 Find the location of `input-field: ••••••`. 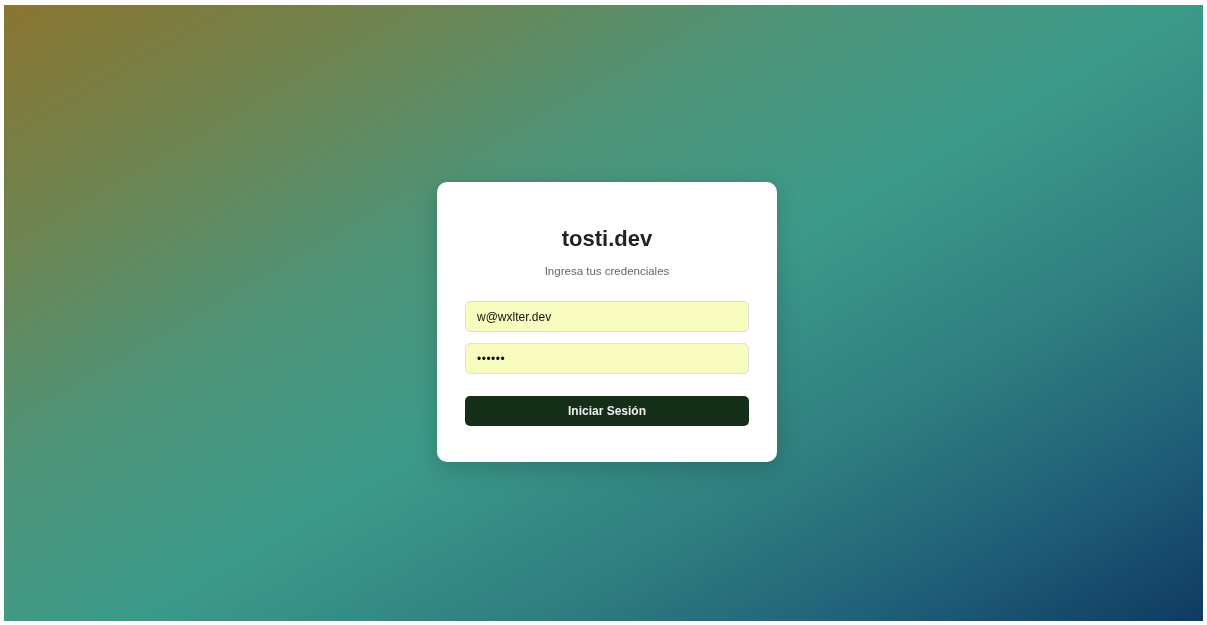

input-field: •••••• is located at coordinates (607, 358).